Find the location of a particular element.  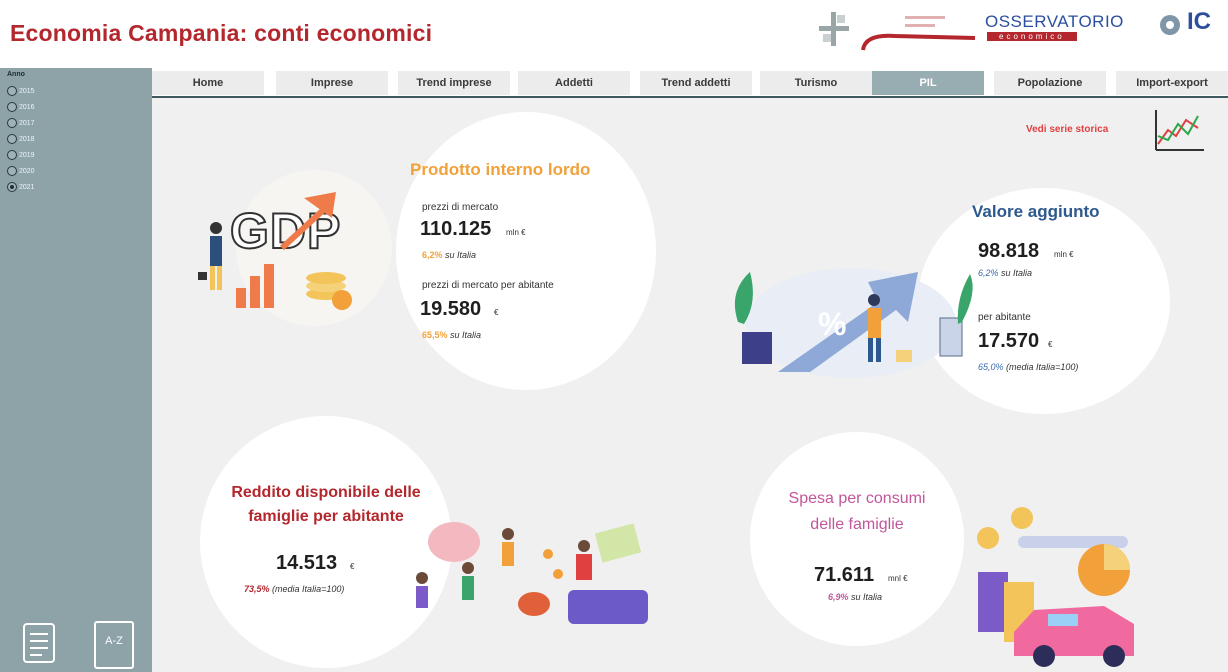

percent-illustration-icon is located at coordinates (853, 322).